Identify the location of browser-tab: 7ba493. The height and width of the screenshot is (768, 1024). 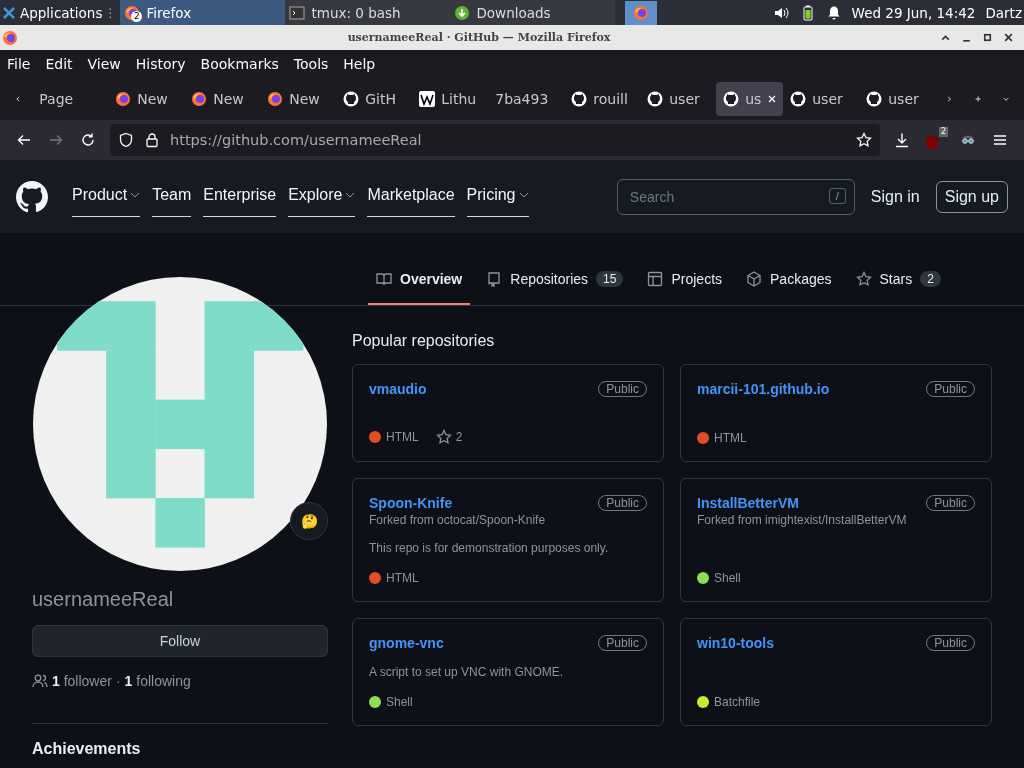
(526, 99).